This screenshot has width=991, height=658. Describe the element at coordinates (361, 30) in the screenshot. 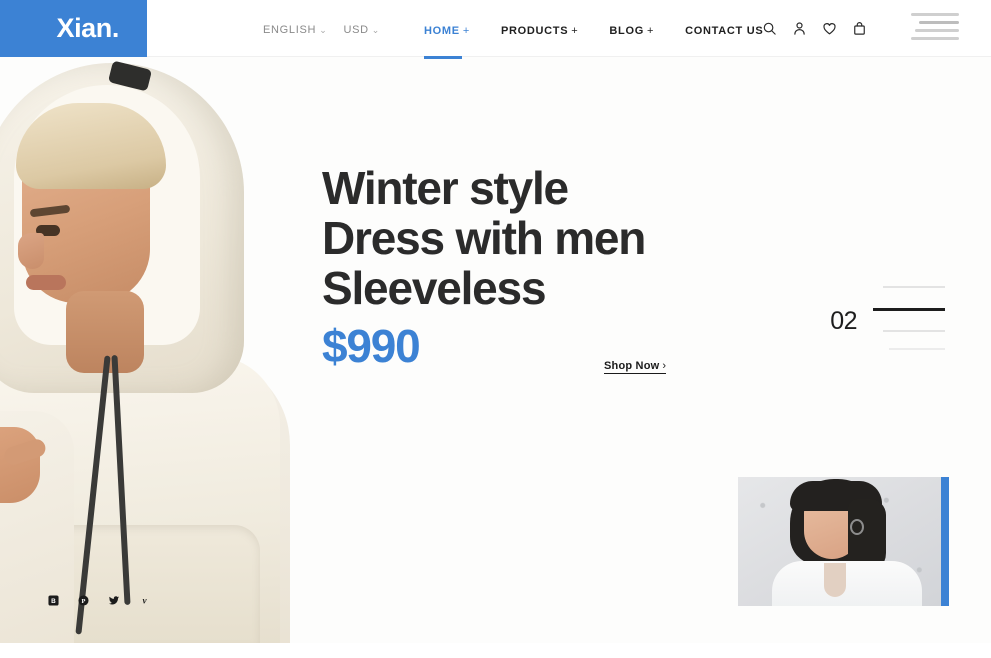

I see `currency-selector: USD ⌄` at that location.